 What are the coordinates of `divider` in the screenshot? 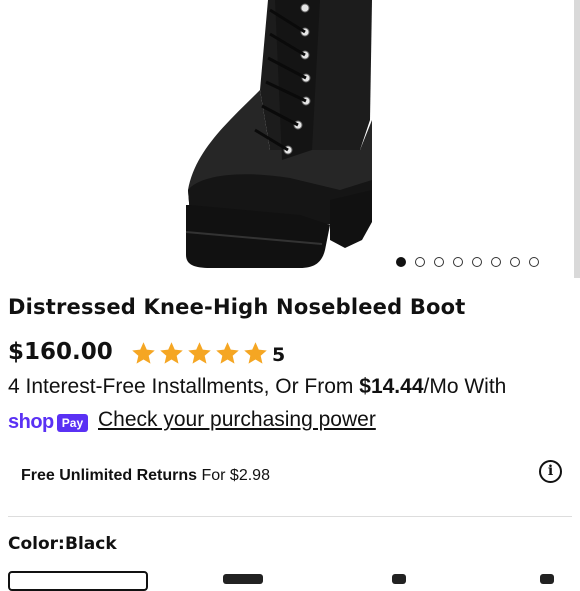 It's located at (290, 516).